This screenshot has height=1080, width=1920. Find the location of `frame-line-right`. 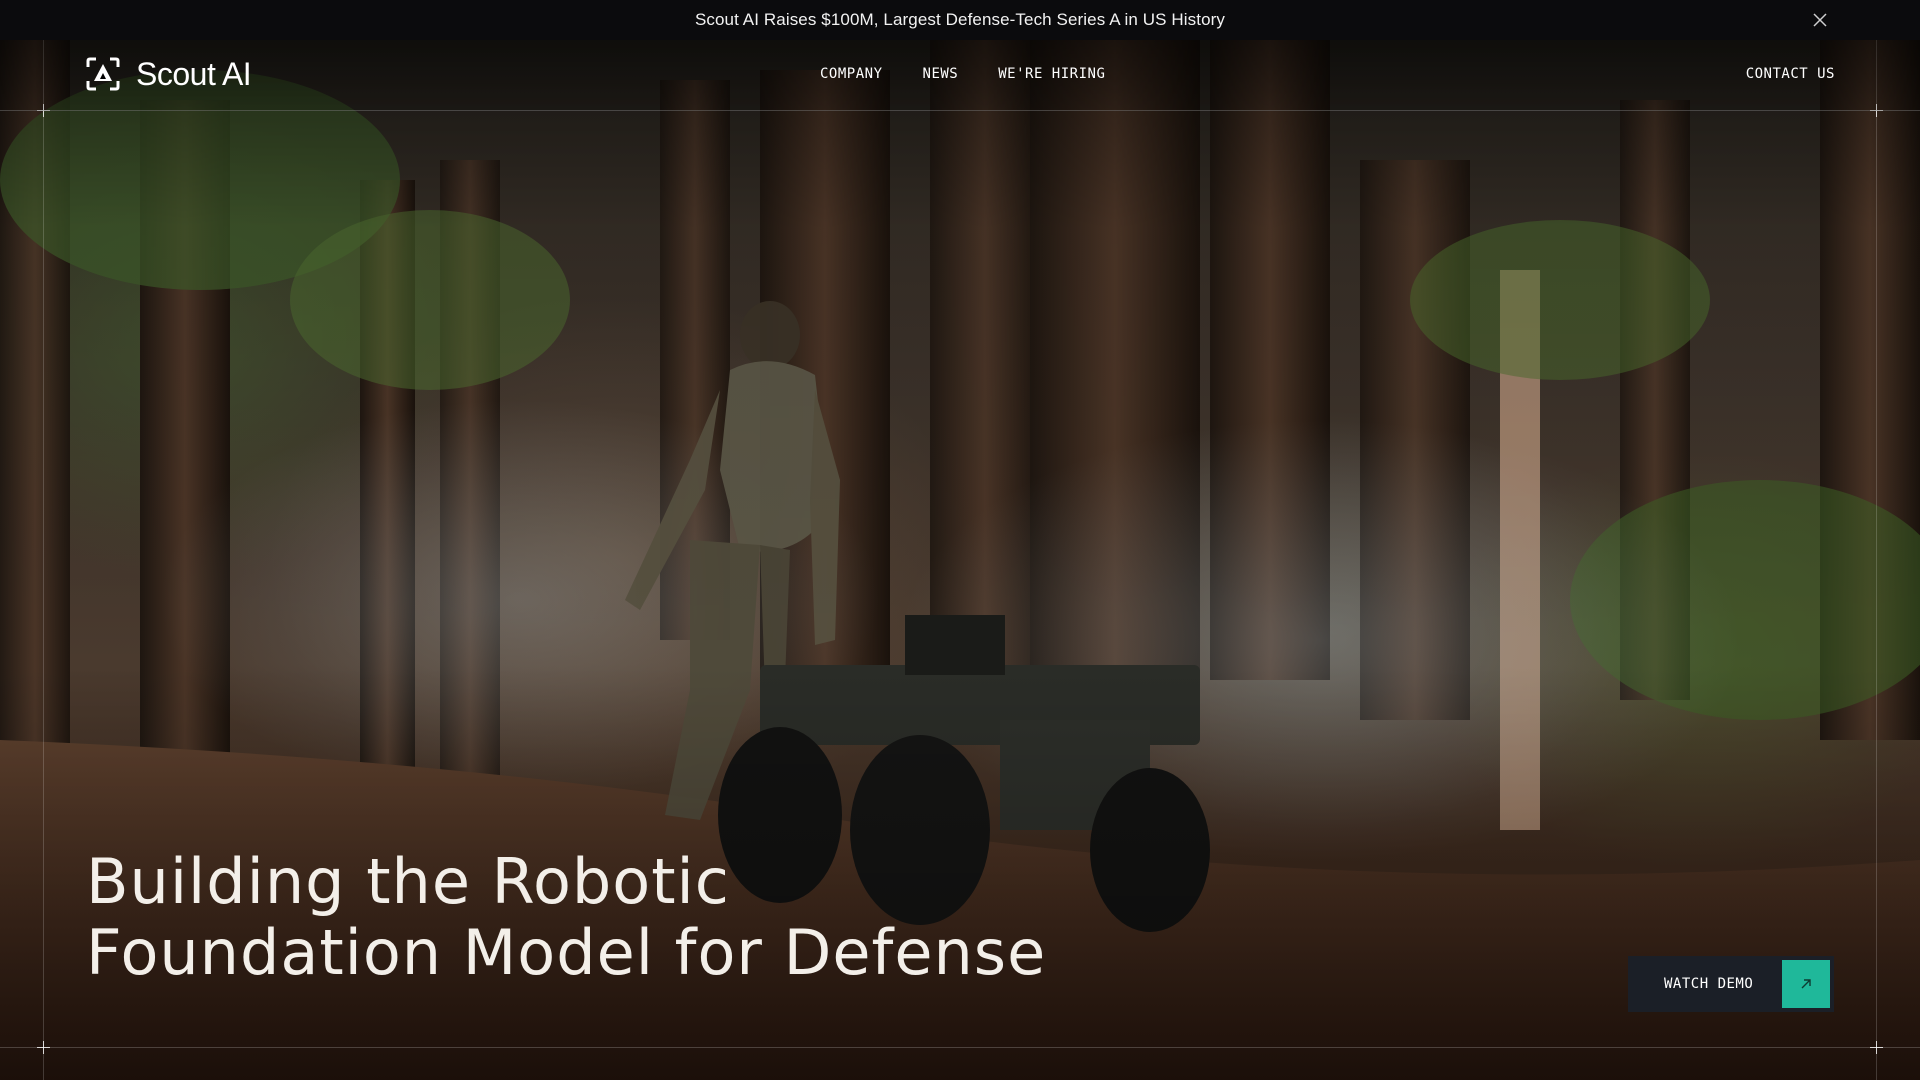

frame-line-right is located at coordinates (1876, 560).